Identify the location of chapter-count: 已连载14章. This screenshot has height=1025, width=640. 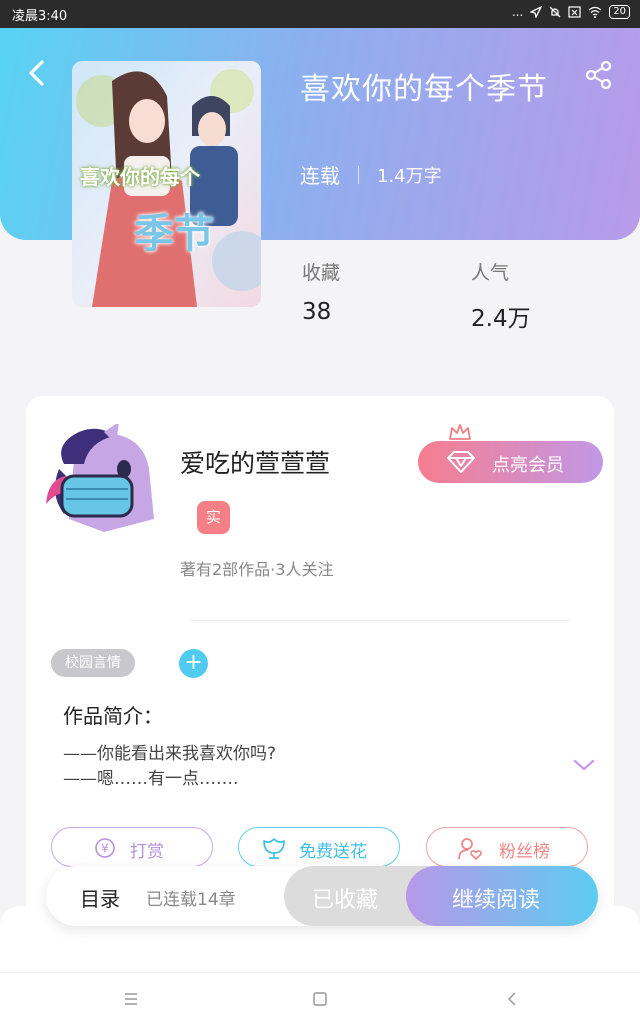
(191, 900).